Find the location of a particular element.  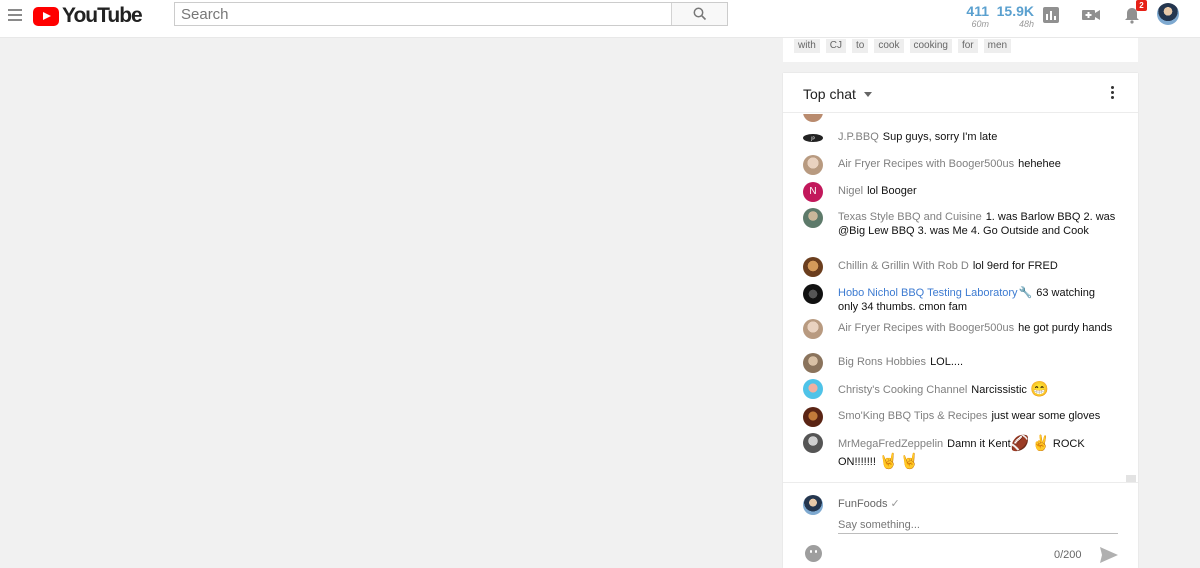

author-avatar: JP is located at coordinates (813, 138).